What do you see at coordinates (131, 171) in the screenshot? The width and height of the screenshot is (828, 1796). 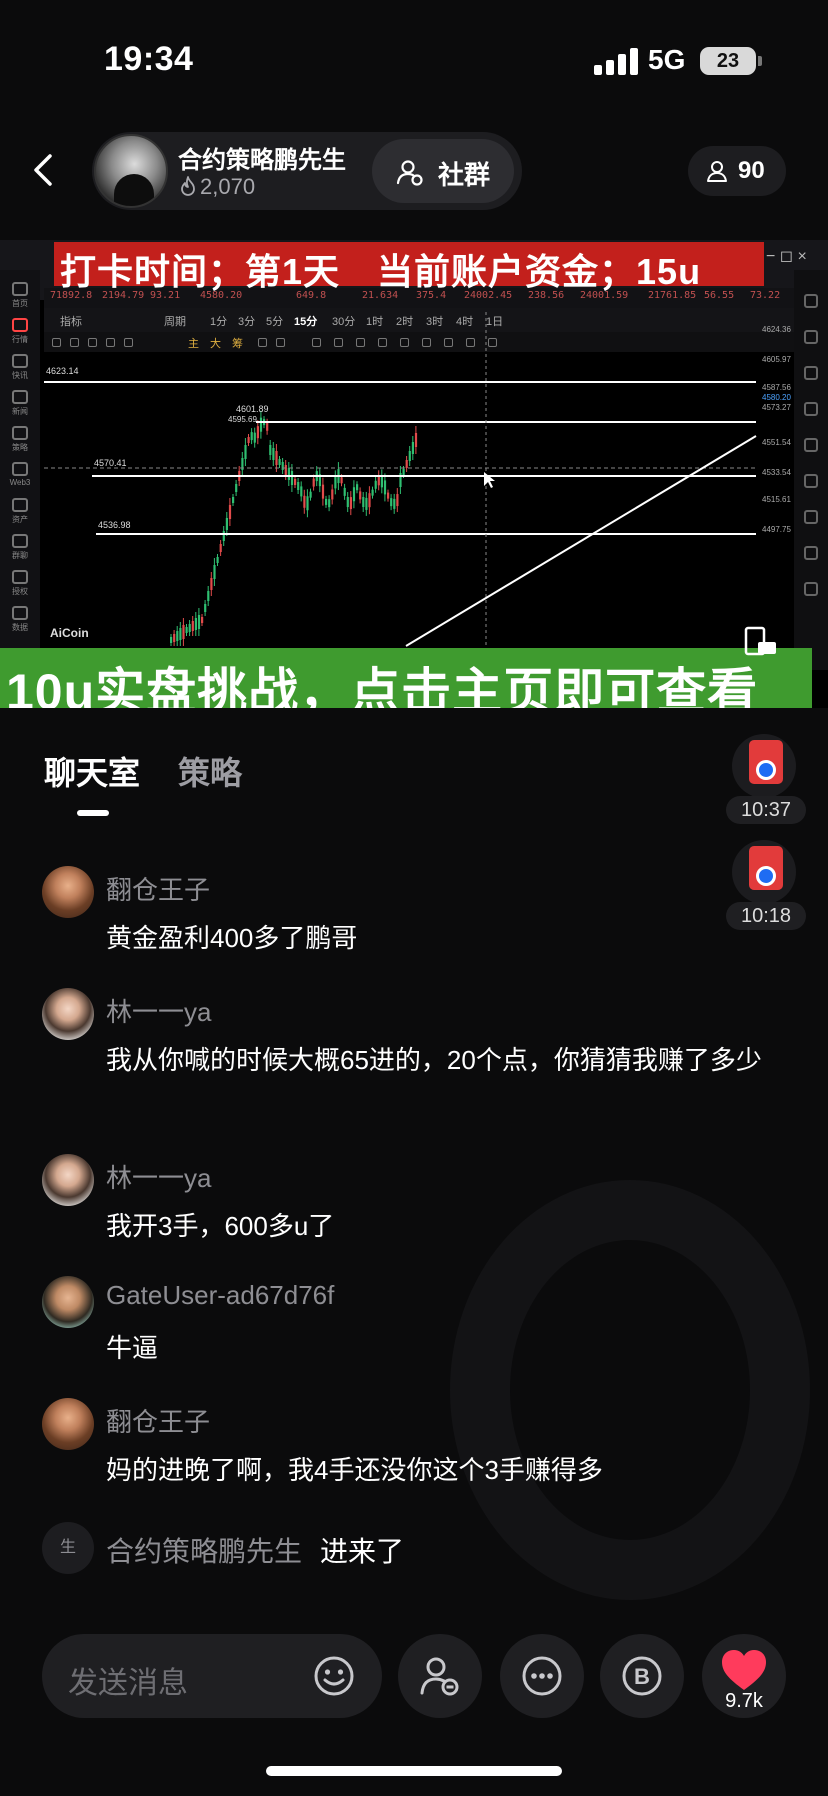 I see `host-avatar` at bounding box center [131, 171].